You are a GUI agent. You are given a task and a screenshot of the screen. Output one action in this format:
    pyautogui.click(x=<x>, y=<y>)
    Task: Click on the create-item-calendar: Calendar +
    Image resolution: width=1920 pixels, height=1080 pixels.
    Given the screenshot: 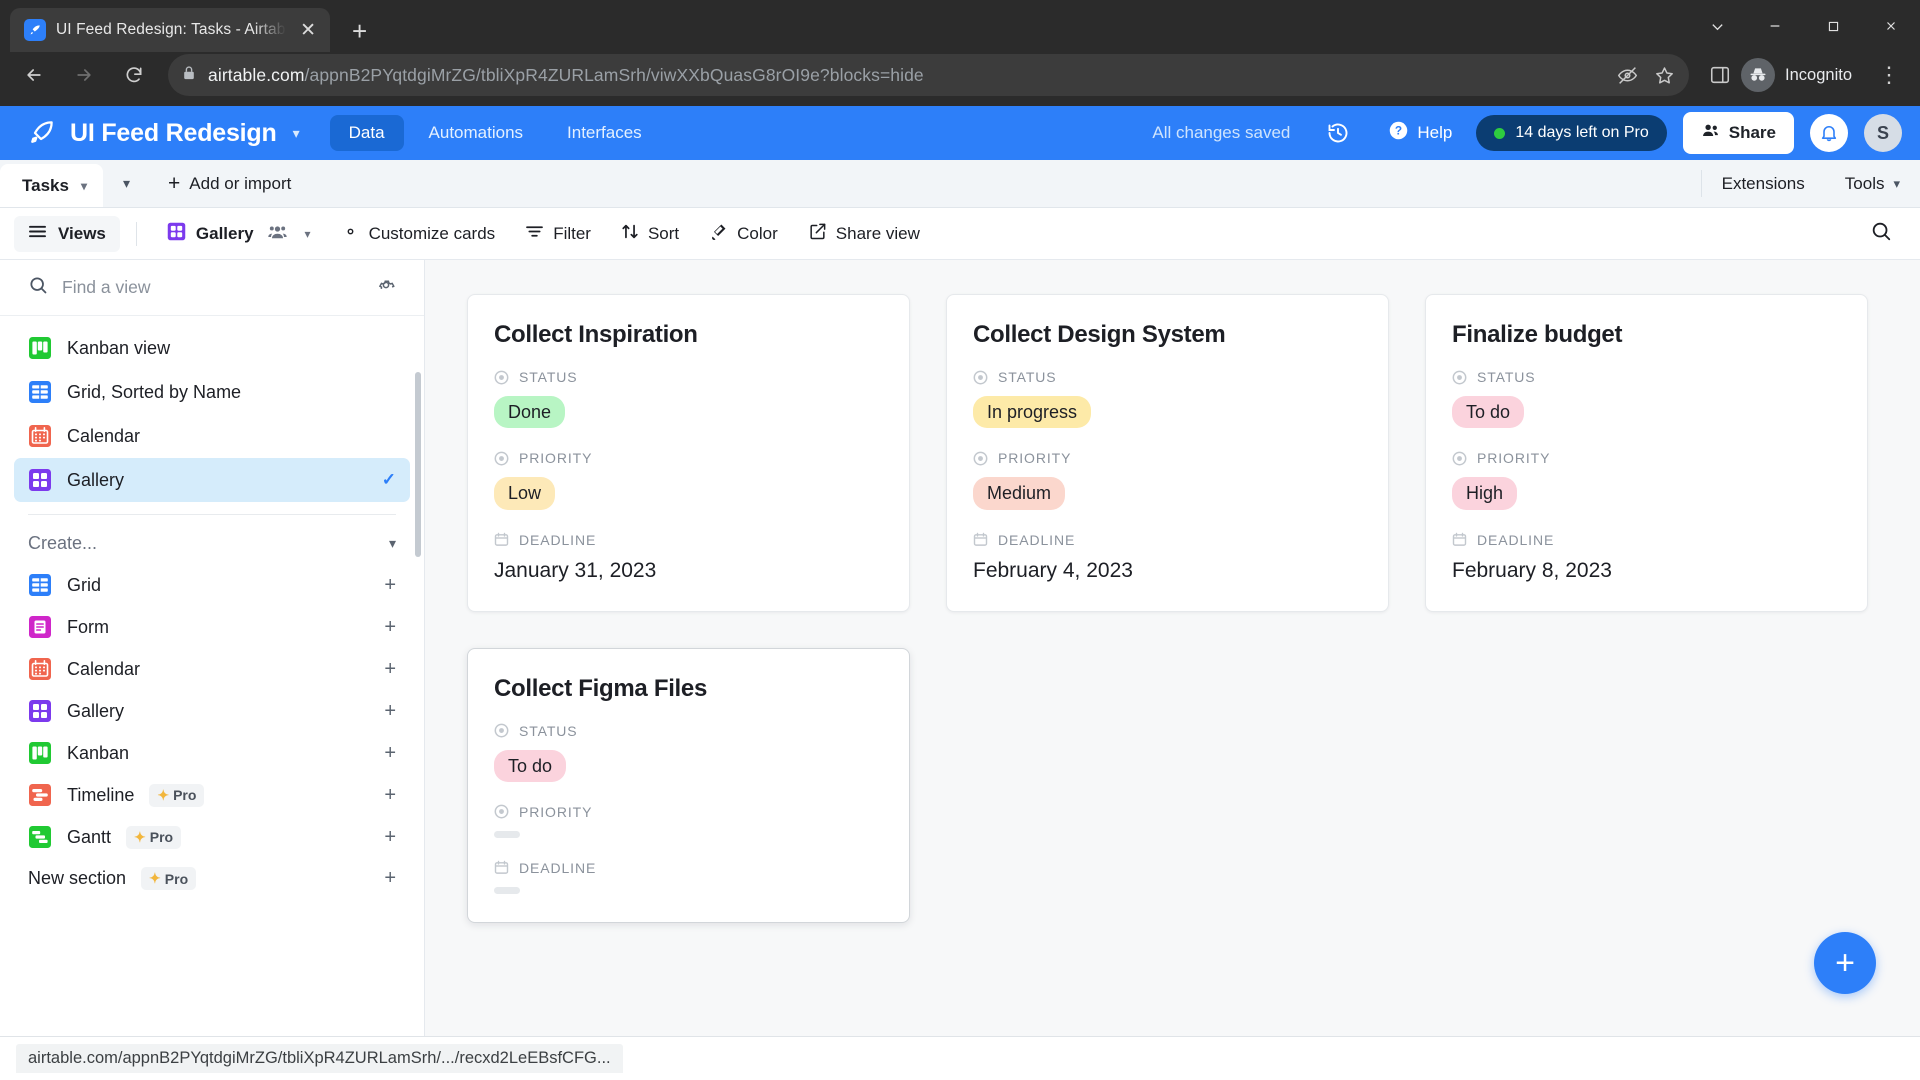 What is the action you would take?
    pyautogui.click(x=212, y=669)
    